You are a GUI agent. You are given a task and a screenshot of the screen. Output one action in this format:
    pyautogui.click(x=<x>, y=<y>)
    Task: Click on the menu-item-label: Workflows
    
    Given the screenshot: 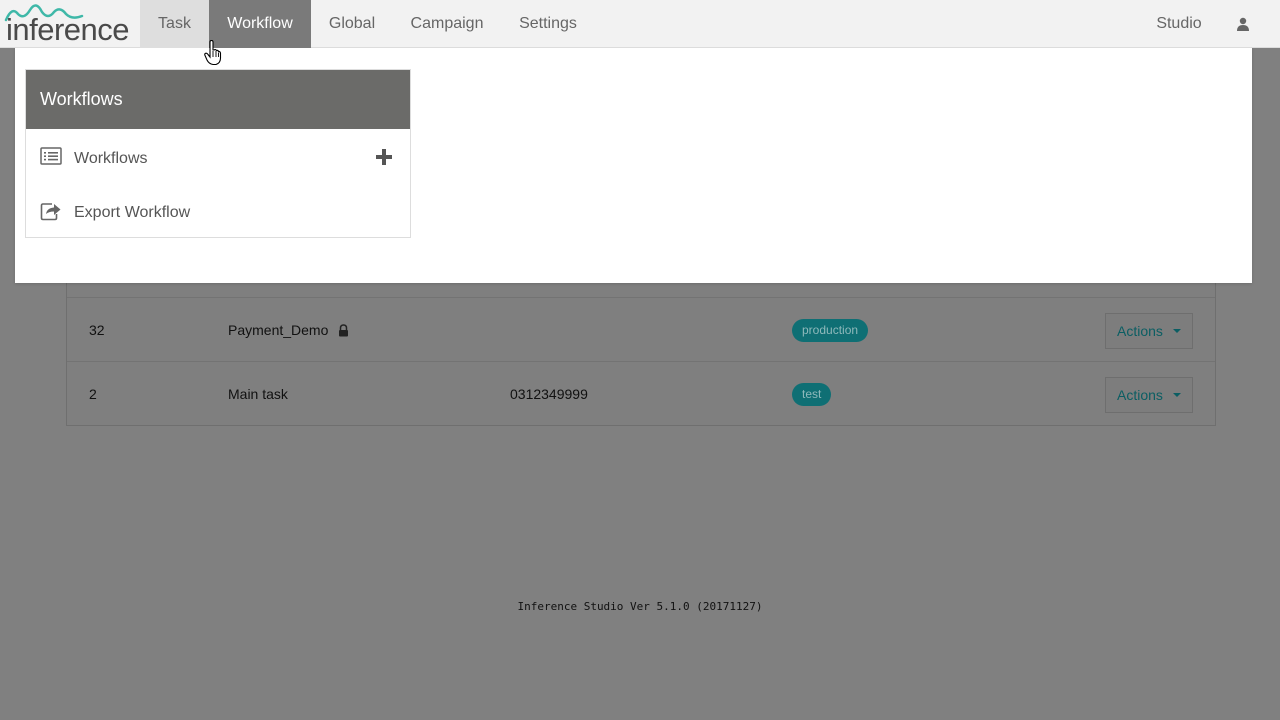 What is the action you would take?
    pyautogui.click(x=111, y=158)
    